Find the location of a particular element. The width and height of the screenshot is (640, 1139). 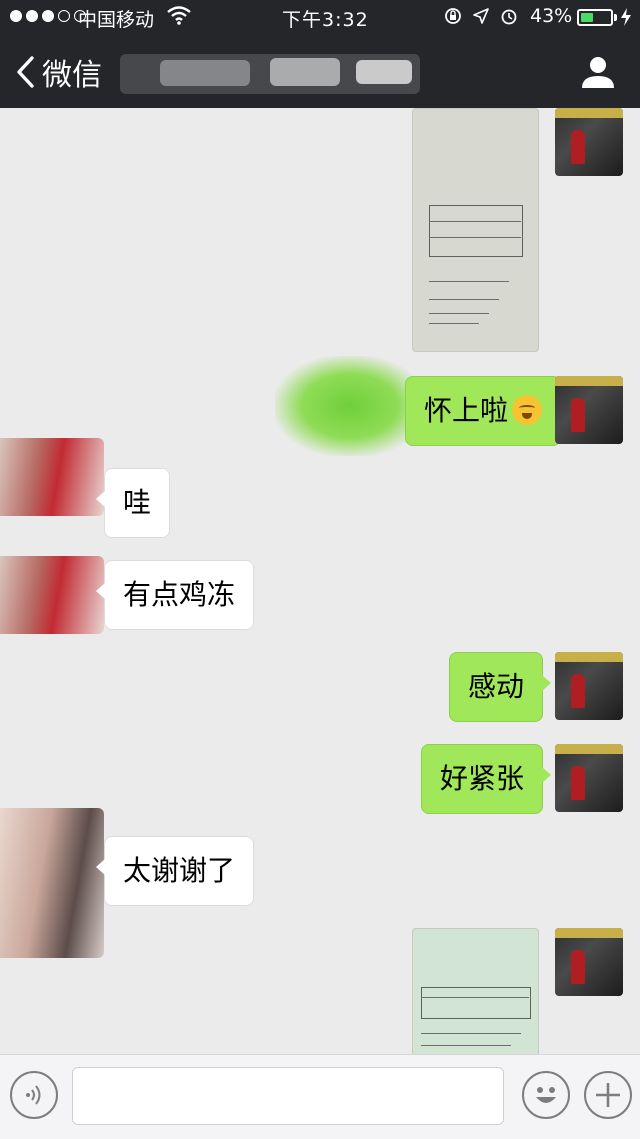

battery-tip is located at coordinates (615, 17).